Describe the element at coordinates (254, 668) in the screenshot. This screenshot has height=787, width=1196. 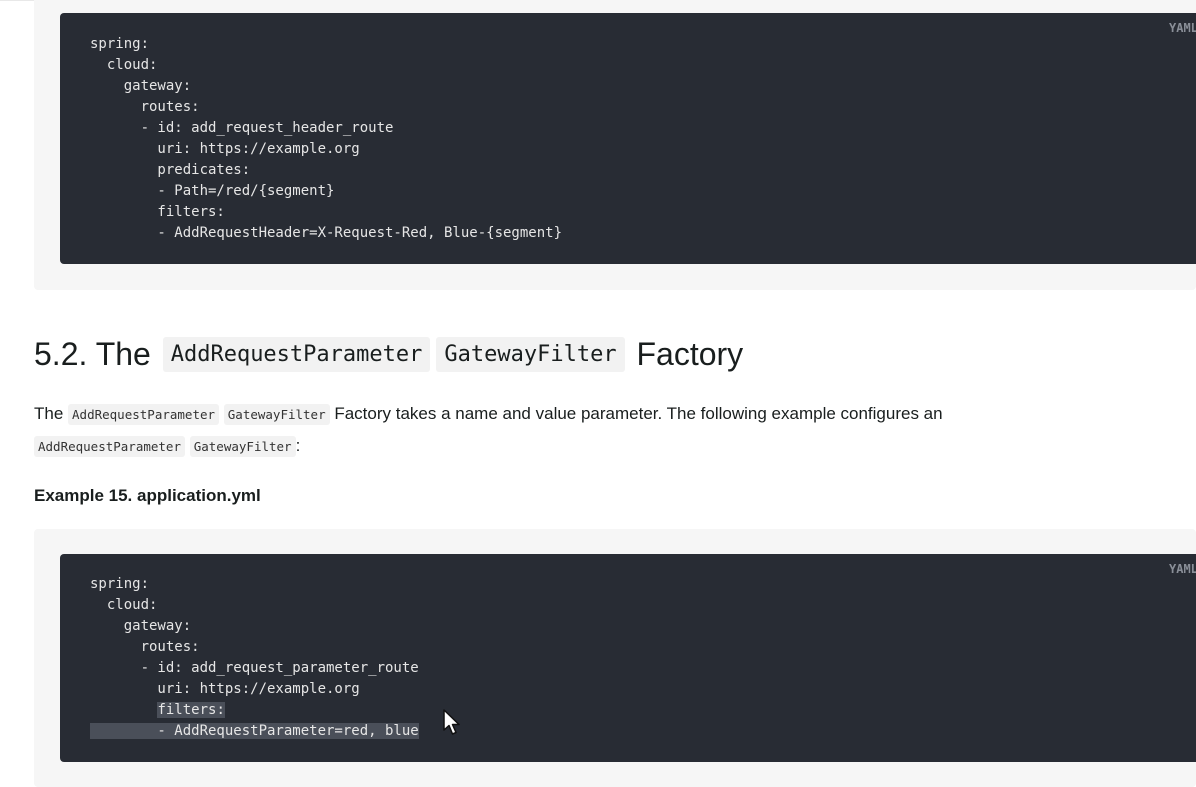
I see `code-line: - id: add_request_parameter_route` at that location.